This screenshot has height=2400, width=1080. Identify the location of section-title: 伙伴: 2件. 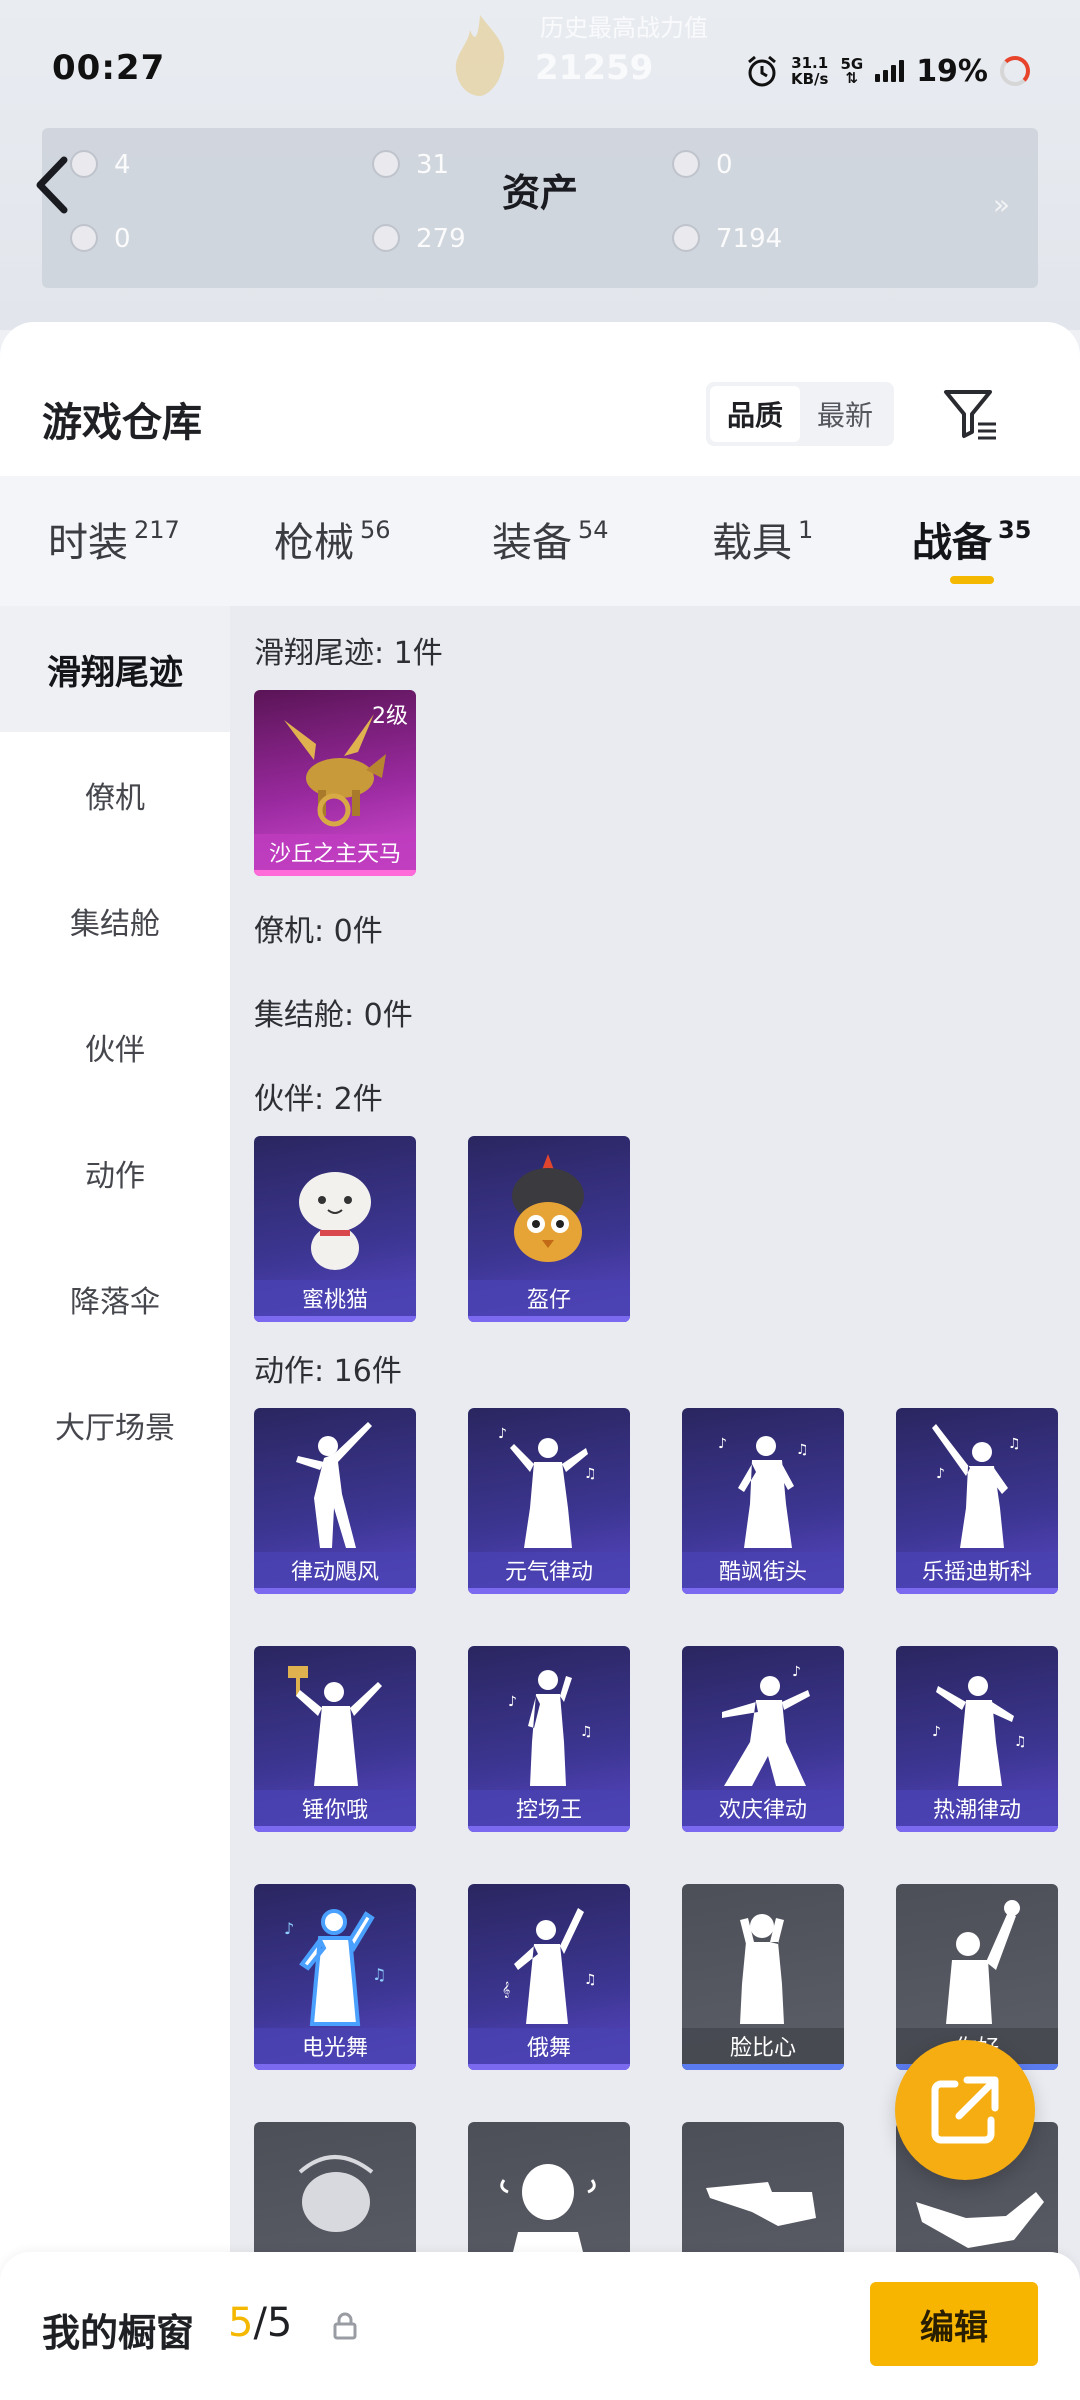
(318, 1099).